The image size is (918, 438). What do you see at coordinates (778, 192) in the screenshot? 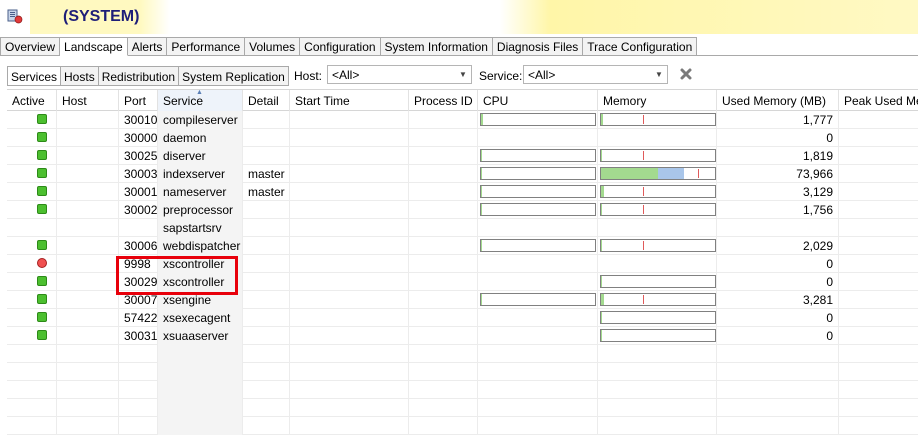
I see `used-memory-cell: 3,129` at bounding box center [778, 192].